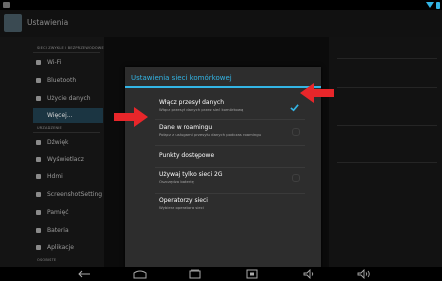  What do you see at coordinates (62, 80) in the screenshot?
I see `sidebar-item-label: Bluetooth` at bounding box center [62, 80].